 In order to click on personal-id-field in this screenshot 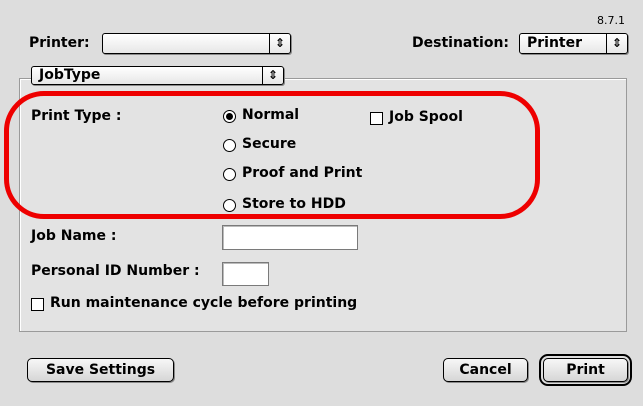, I will do `click(245, 274)`.